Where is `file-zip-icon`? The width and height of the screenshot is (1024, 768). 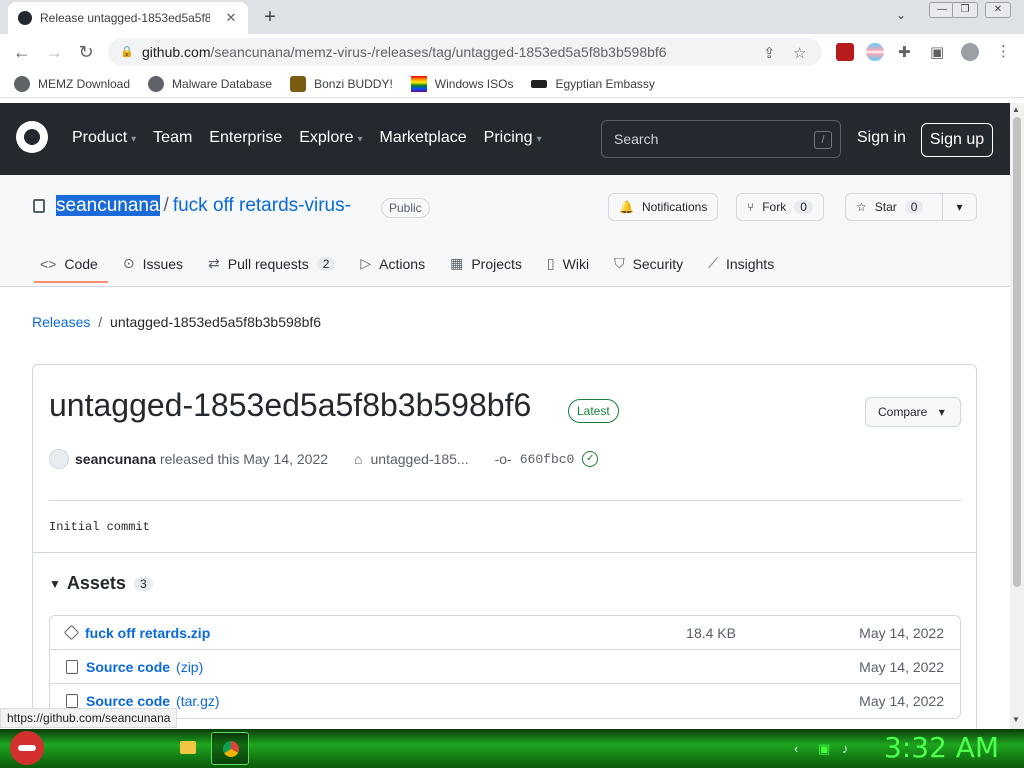 file-zip-icon is located at coordinates (72, 701).